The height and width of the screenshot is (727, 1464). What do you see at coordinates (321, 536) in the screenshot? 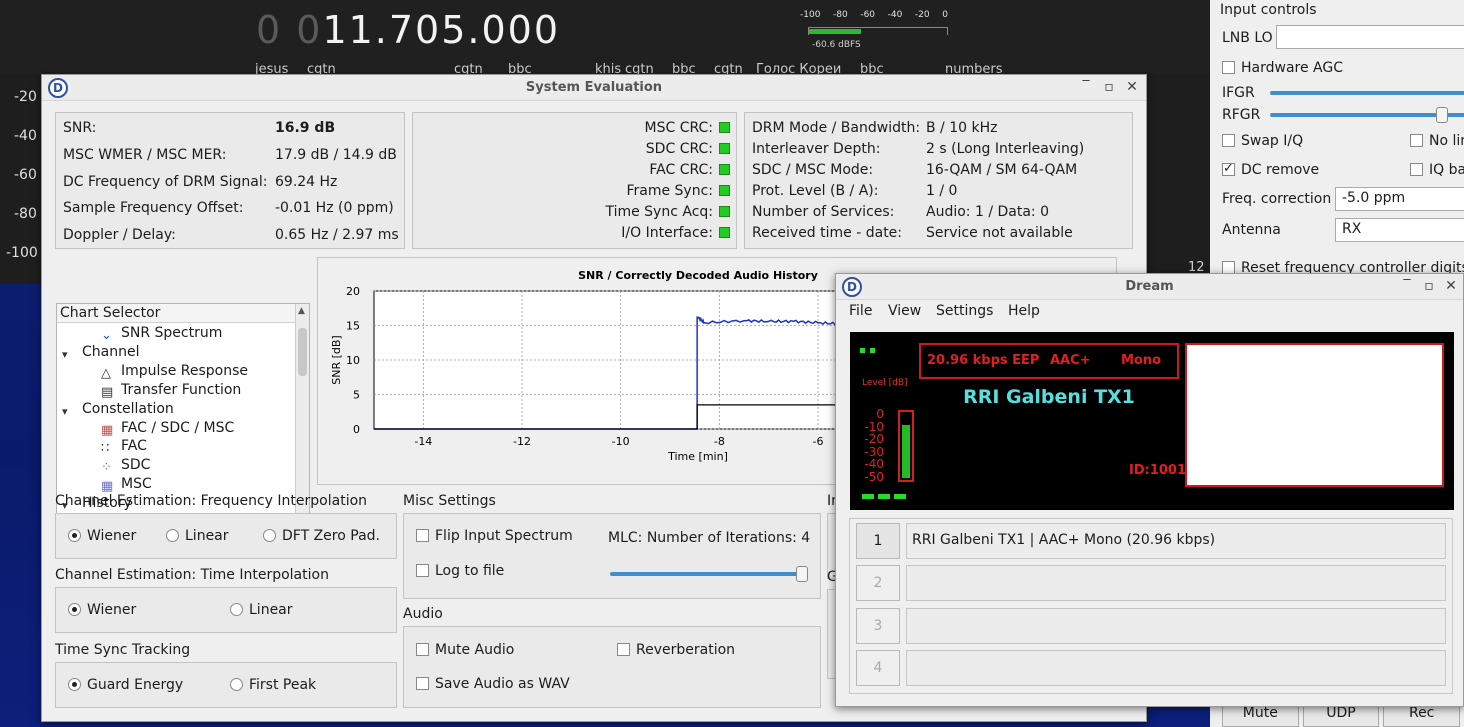
I see `dft-zero-pad-radio: DFT Zero Pad.` at bounding box center [321, 536].